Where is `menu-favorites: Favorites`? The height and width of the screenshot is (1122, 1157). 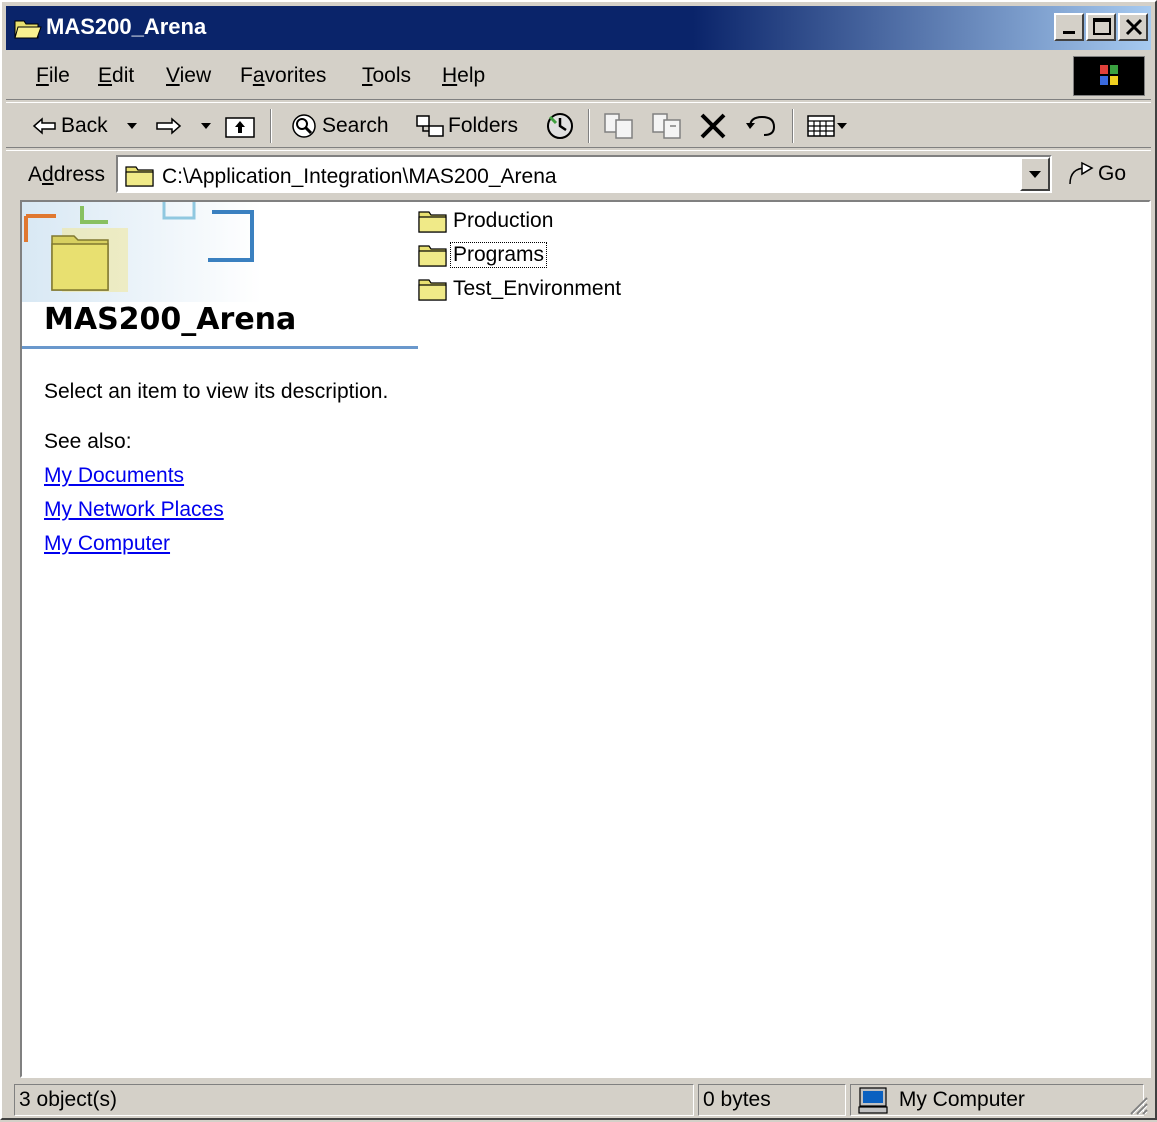
menu-favorites: Favorites is located at coordinates (283, 76).